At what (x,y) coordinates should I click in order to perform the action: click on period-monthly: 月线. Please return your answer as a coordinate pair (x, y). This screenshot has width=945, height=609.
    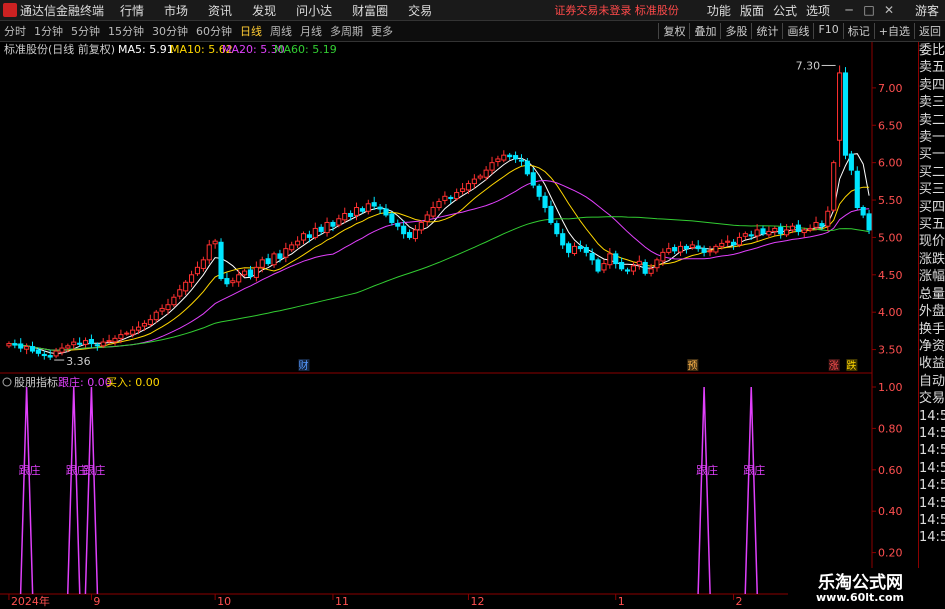
    Looking at the image, I should click on (311, 31).